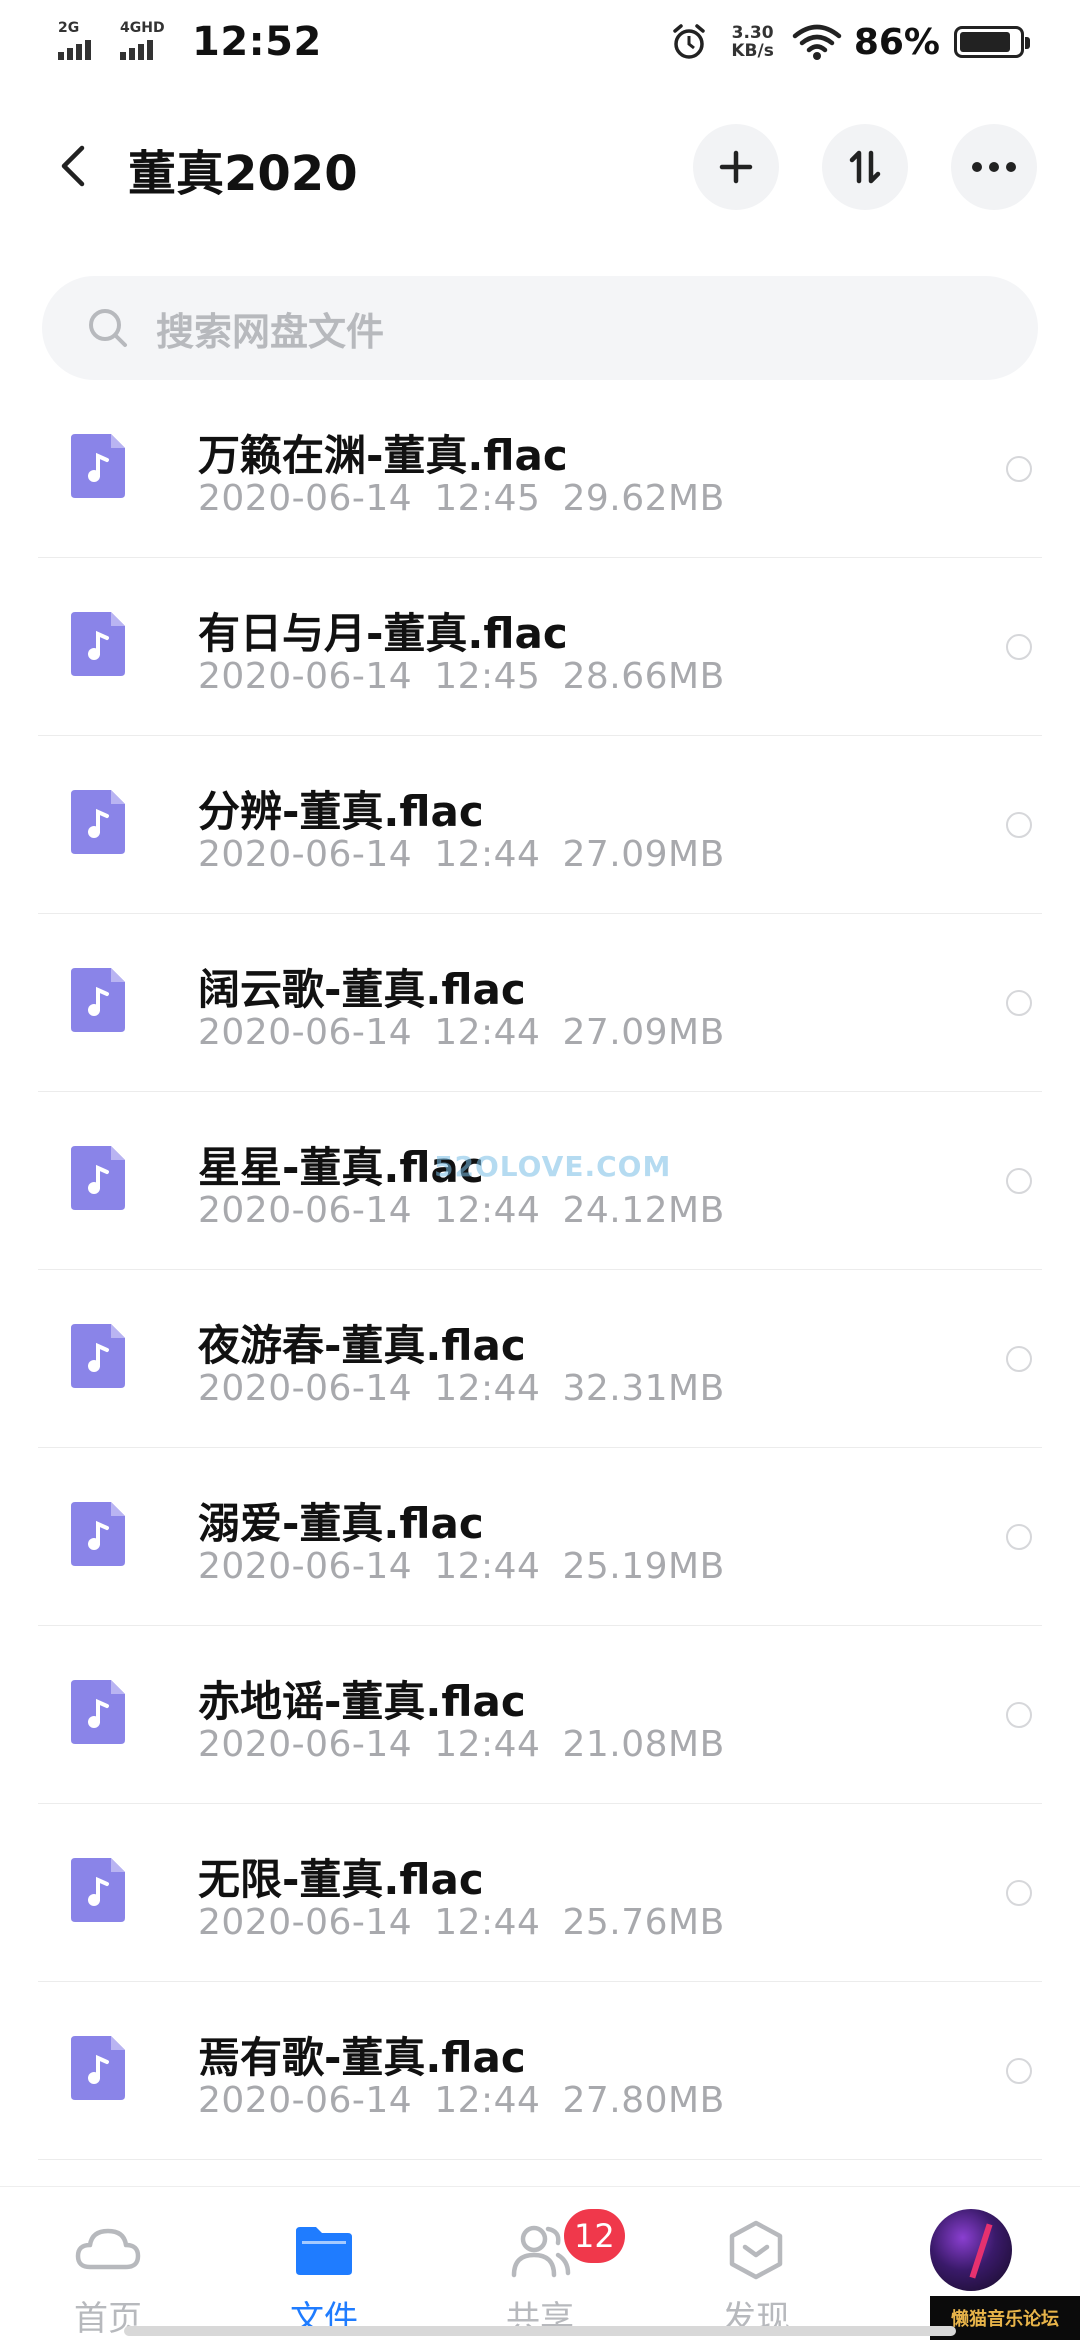 The image size is (1080, 2340). Describe the element at coordinates (689, 41) in the screenshot. I see `alarm-icon` at that location.